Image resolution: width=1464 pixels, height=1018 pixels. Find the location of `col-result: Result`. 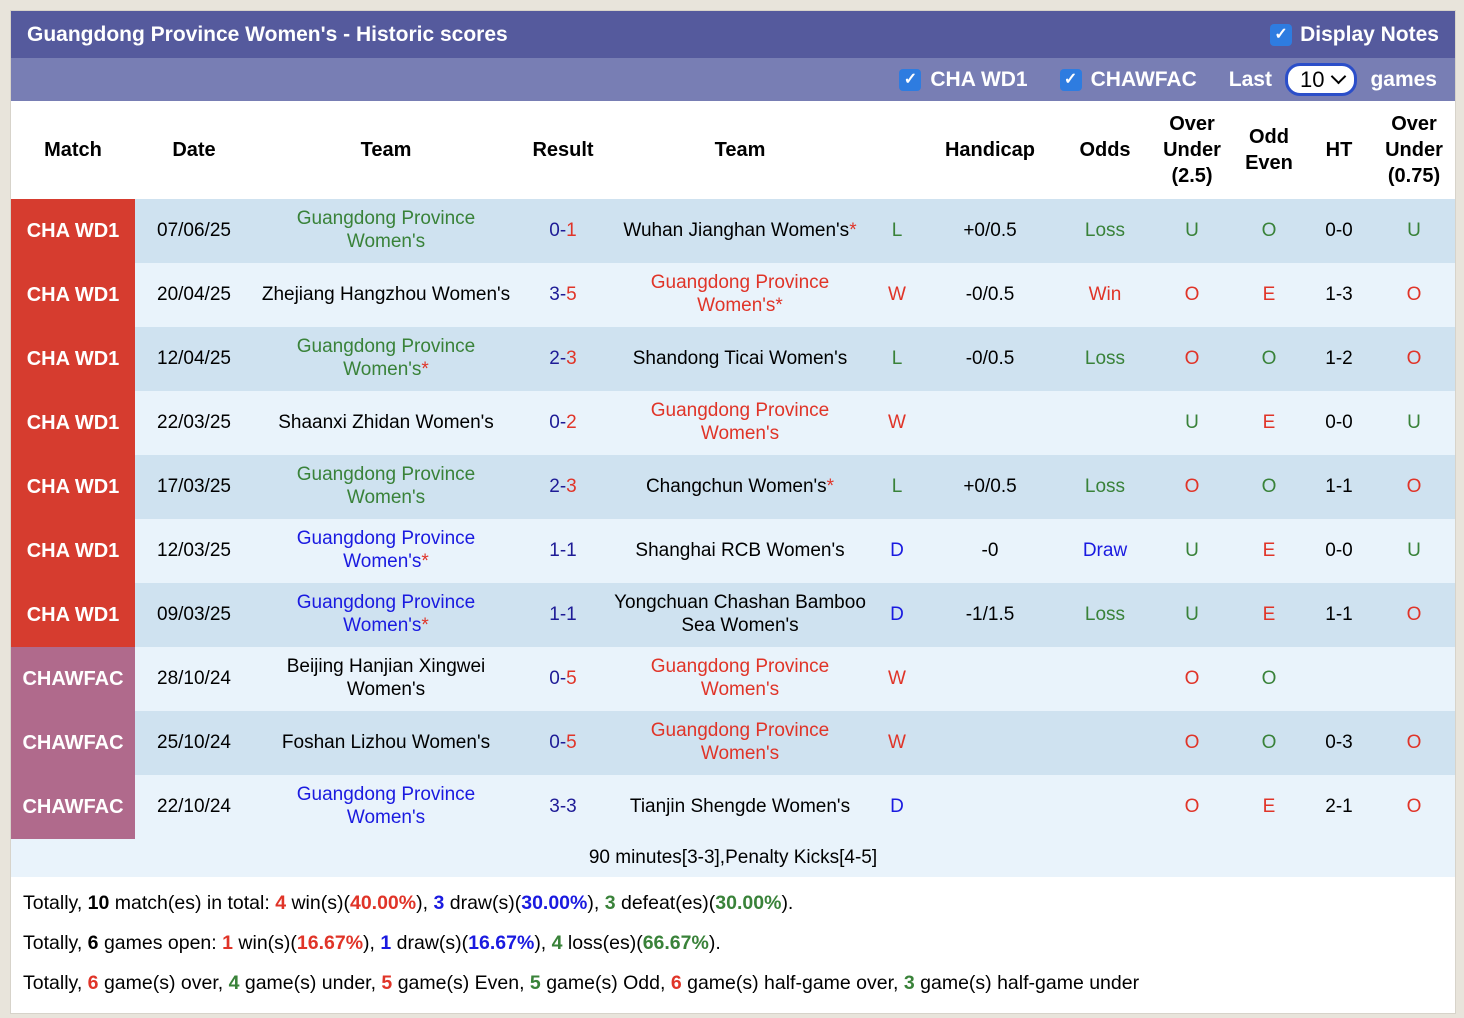

col-result: Result is located at coordinates (563, 150).